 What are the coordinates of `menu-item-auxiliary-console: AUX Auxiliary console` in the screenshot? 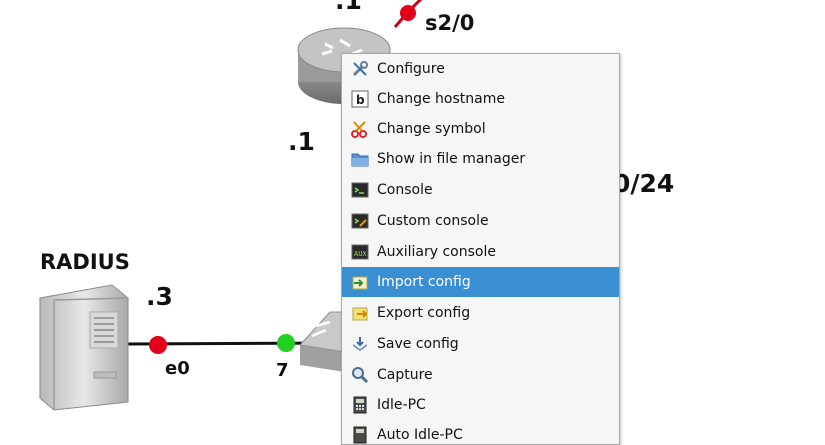 It's located at (480, 252).